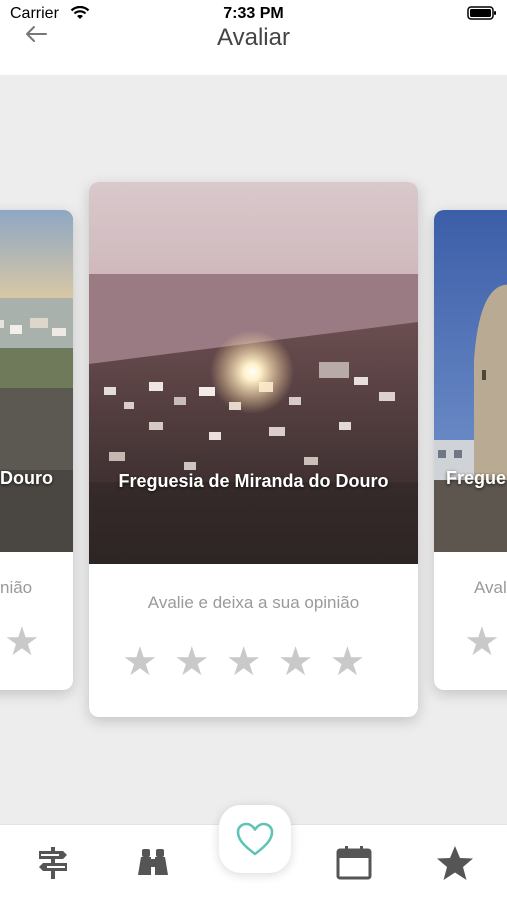  Describe the element at coordinates (296, 662) in the screenshot. I see `star-icon-4: ★` at that location.